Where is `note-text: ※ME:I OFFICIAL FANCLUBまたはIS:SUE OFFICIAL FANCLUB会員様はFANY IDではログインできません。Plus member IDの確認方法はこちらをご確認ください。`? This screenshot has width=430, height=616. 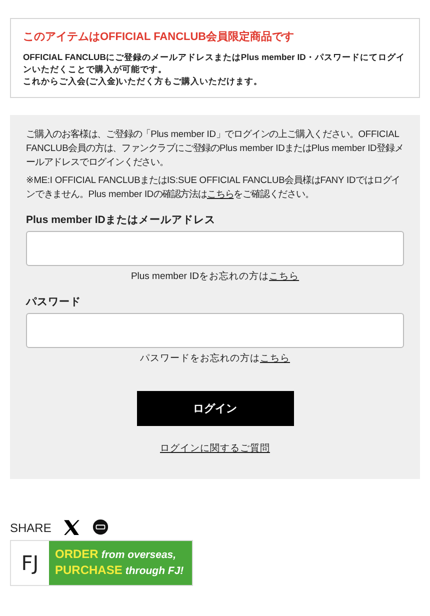 note-text: ※ME:I OFFICIAL FANCLUBまたはIS:SUE OFFICIAL FANCLUB会員様はFANY IDではログインできません。Plus member IDの確認方法はこちらをご確認ください。 is located at coordinates (214, 187).